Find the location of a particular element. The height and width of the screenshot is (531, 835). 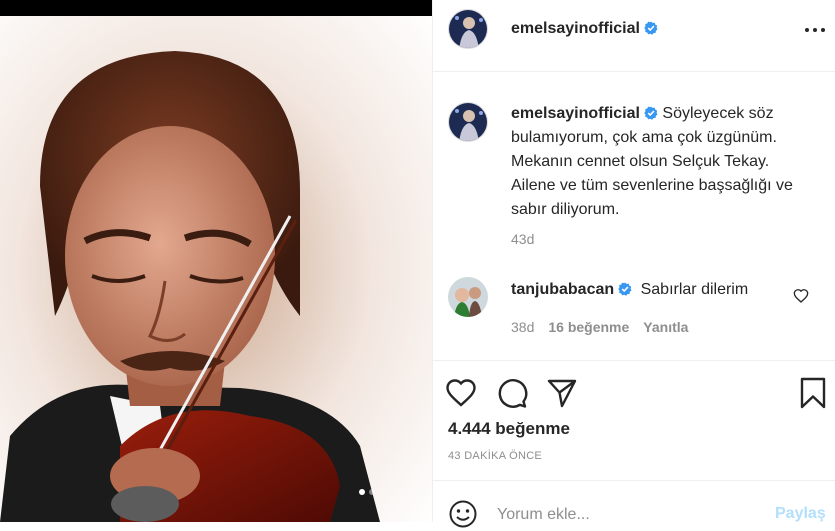

comment-text-block: tanjubabacan Sabırlar dilerim is located at coordinates (629, 290).